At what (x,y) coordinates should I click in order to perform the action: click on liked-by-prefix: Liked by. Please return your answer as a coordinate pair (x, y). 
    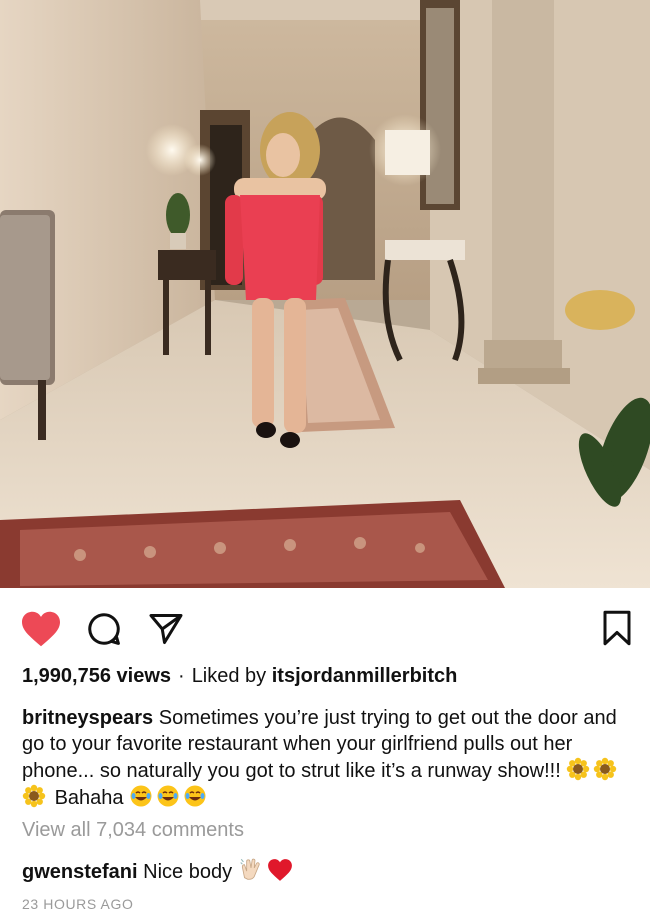
    Looking at the image, I should click on (229, 676).